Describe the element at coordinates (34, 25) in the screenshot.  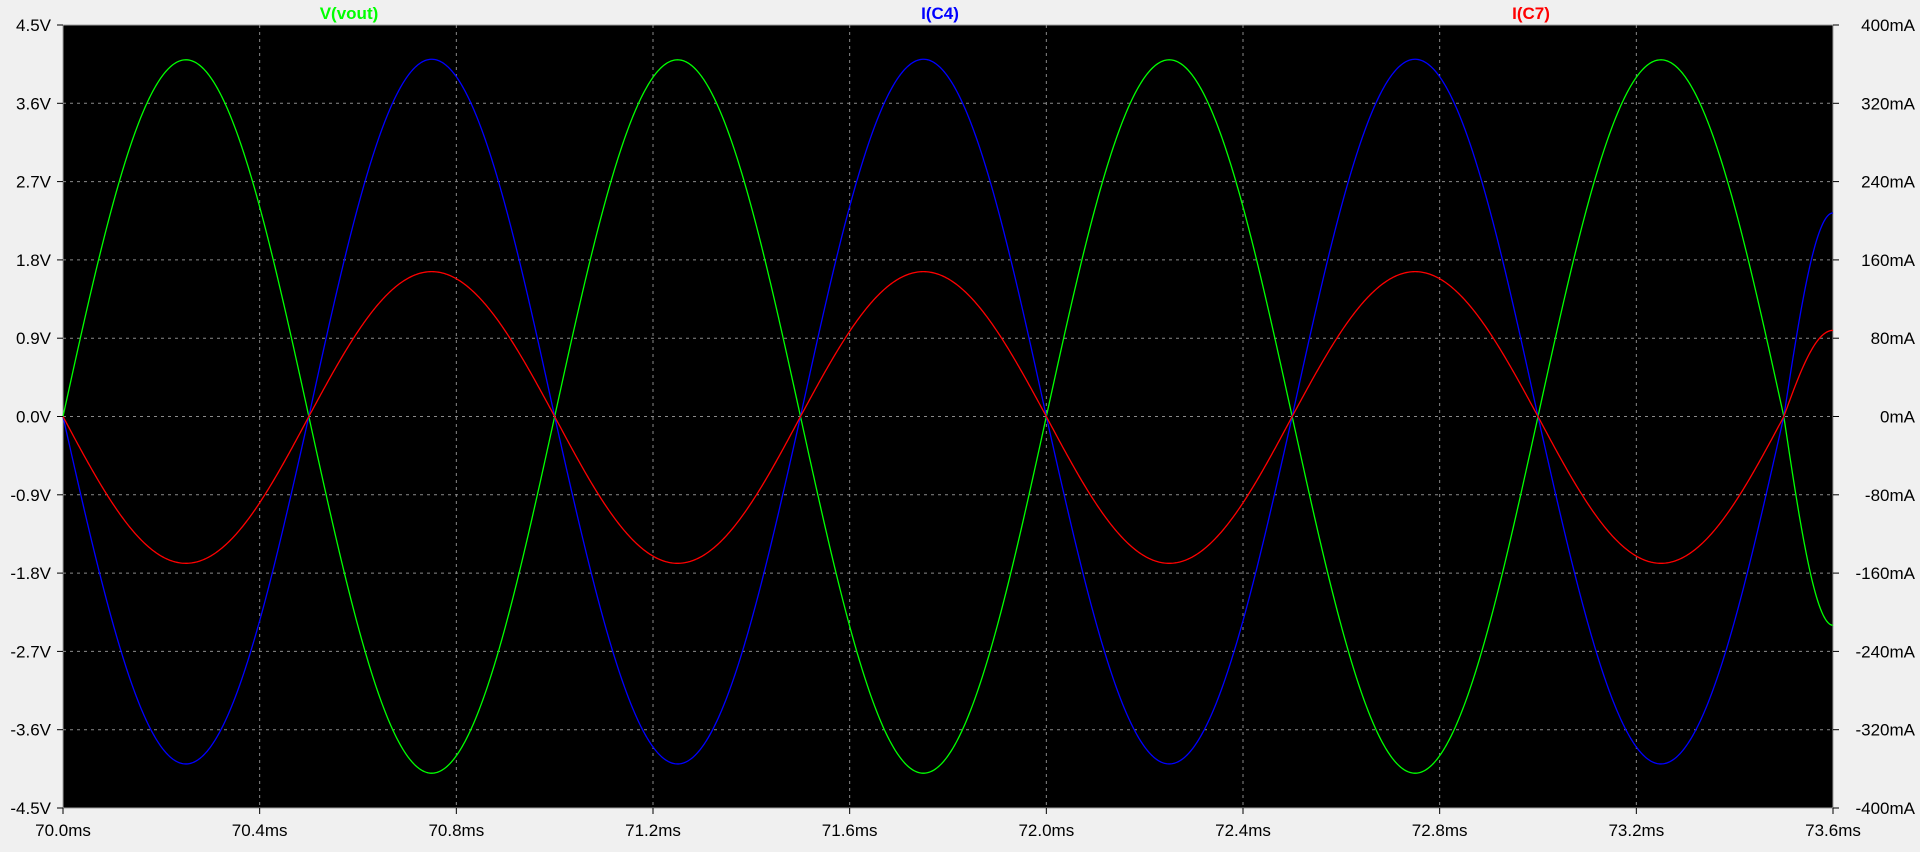
I see `left-tick-label: 4.5V` at that location.